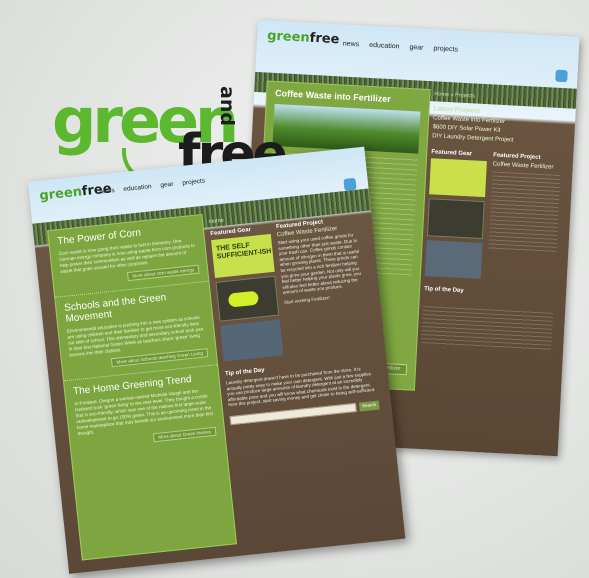 This screenshot has width=589, height=578. What do you see at coordinates (227, 106) in the screenshot?
I see `logo-and-text: and` at bounding box center [227, 106].